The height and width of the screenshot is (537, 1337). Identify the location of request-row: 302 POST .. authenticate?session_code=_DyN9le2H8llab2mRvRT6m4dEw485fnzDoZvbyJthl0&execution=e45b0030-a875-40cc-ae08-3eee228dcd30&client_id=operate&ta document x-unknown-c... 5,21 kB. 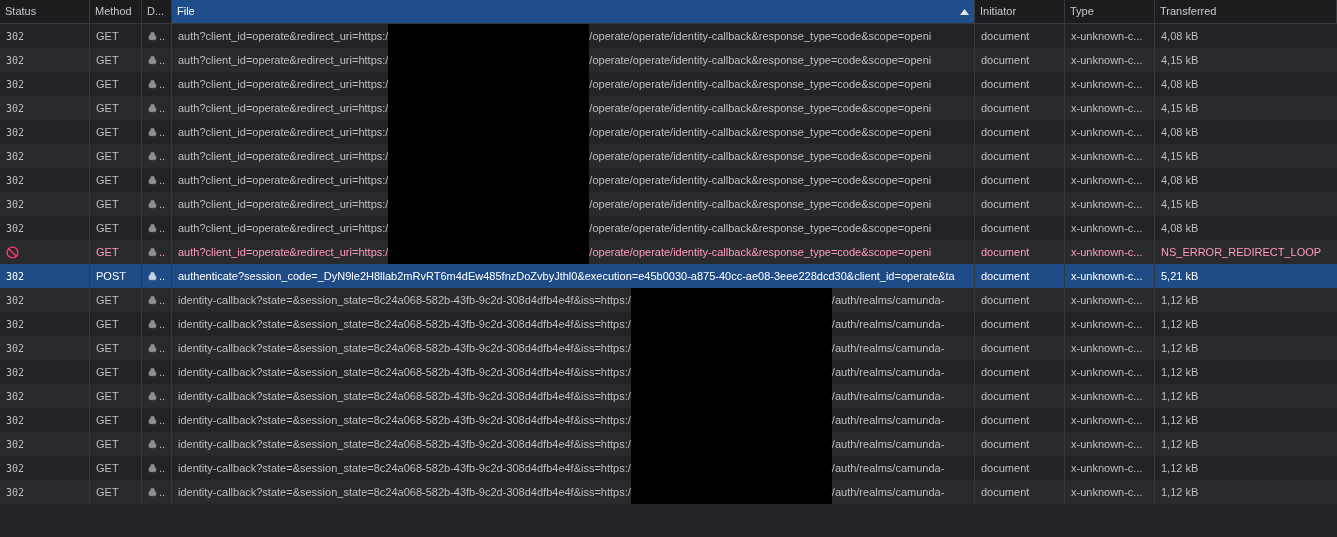
(668, 276).